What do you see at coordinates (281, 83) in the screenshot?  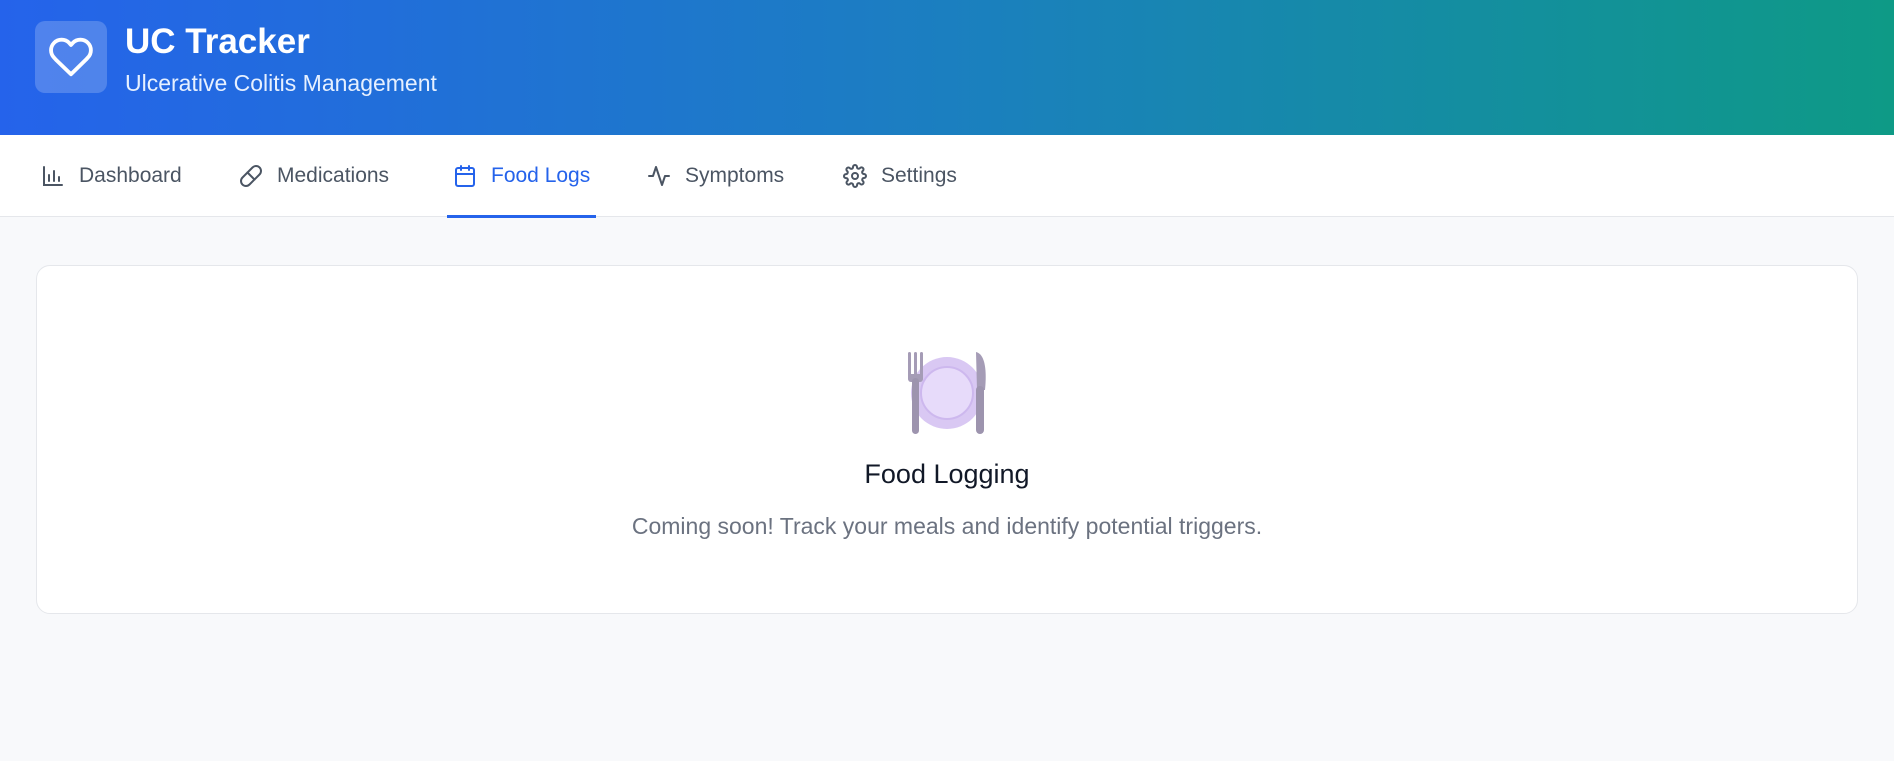 I see `app-subtitle: Ulcerative Colitis Management` at bounding box center [281, 83].